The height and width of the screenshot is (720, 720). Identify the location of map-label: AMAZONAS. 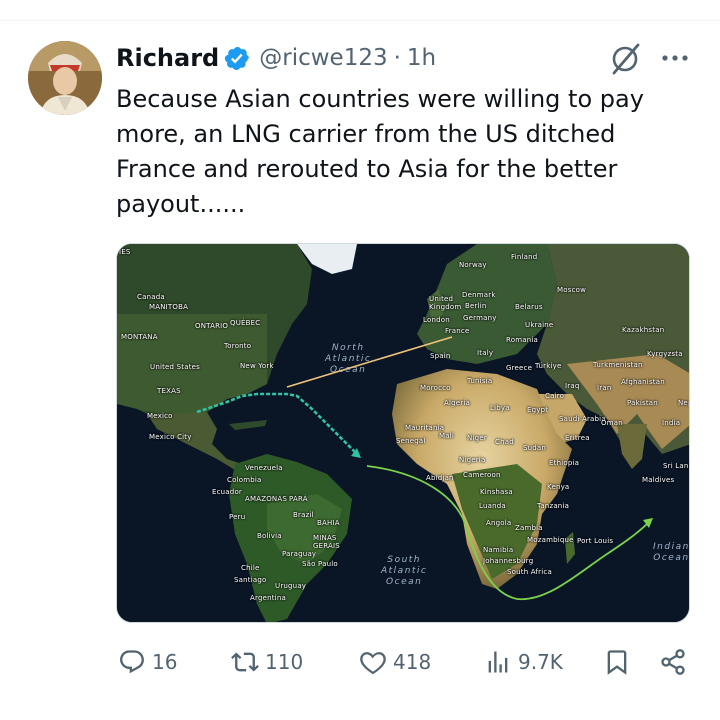
(266, 499).